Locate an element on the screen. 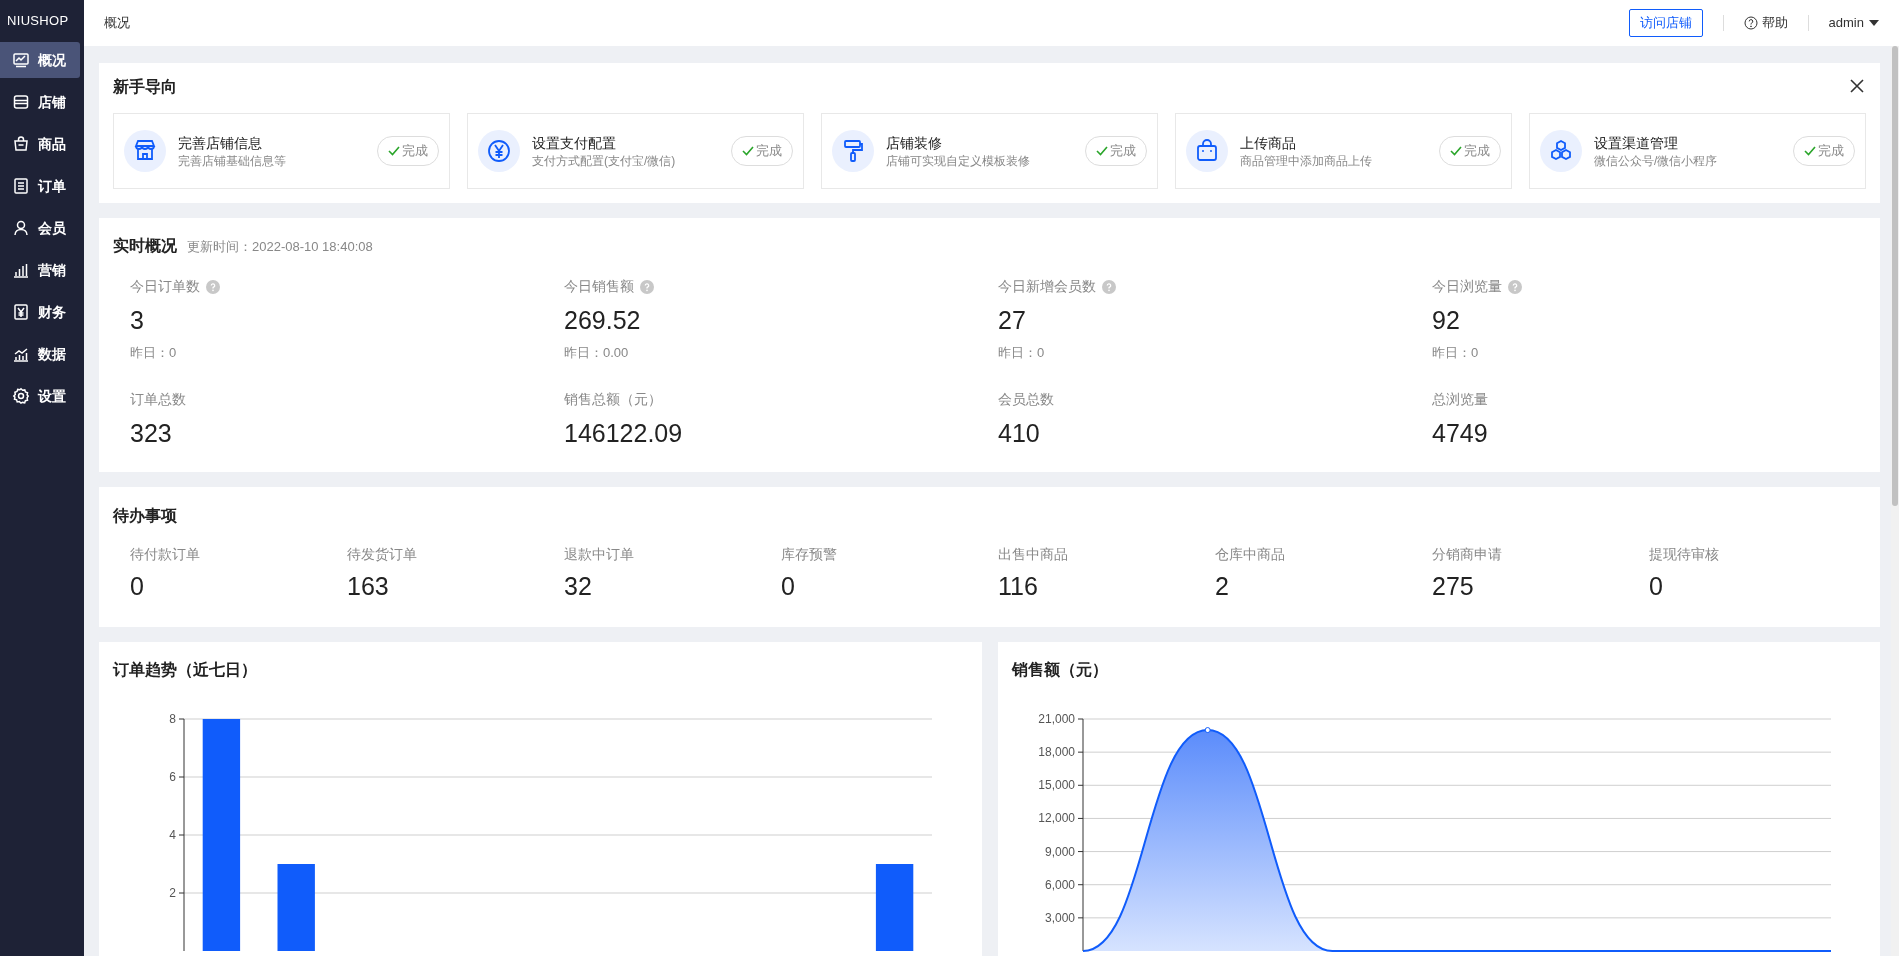 Image resolution: width=1899 pixels, height=956 pixels. stat-value: 269.52 is located at coordinates (603, 320).